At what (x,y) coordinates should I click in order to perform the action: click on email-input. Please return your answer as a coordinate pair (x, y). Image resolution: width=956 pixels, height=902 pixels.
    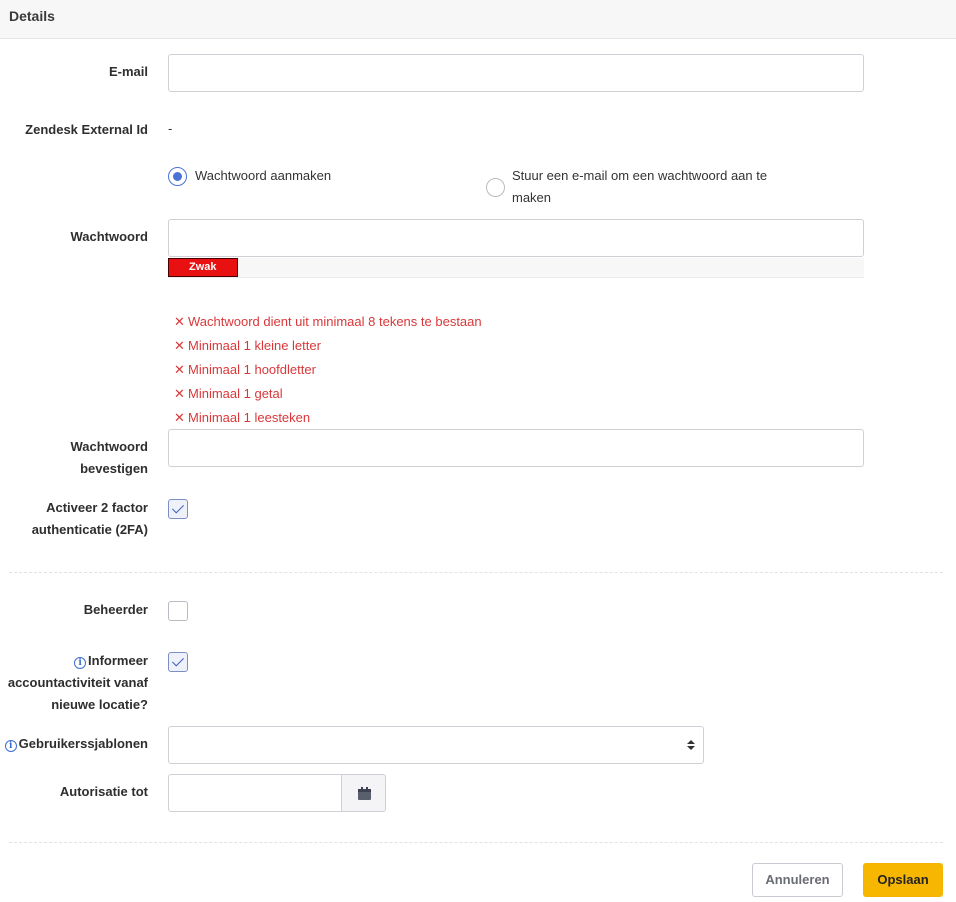
    Looking at the image, I should click on (516, 73).